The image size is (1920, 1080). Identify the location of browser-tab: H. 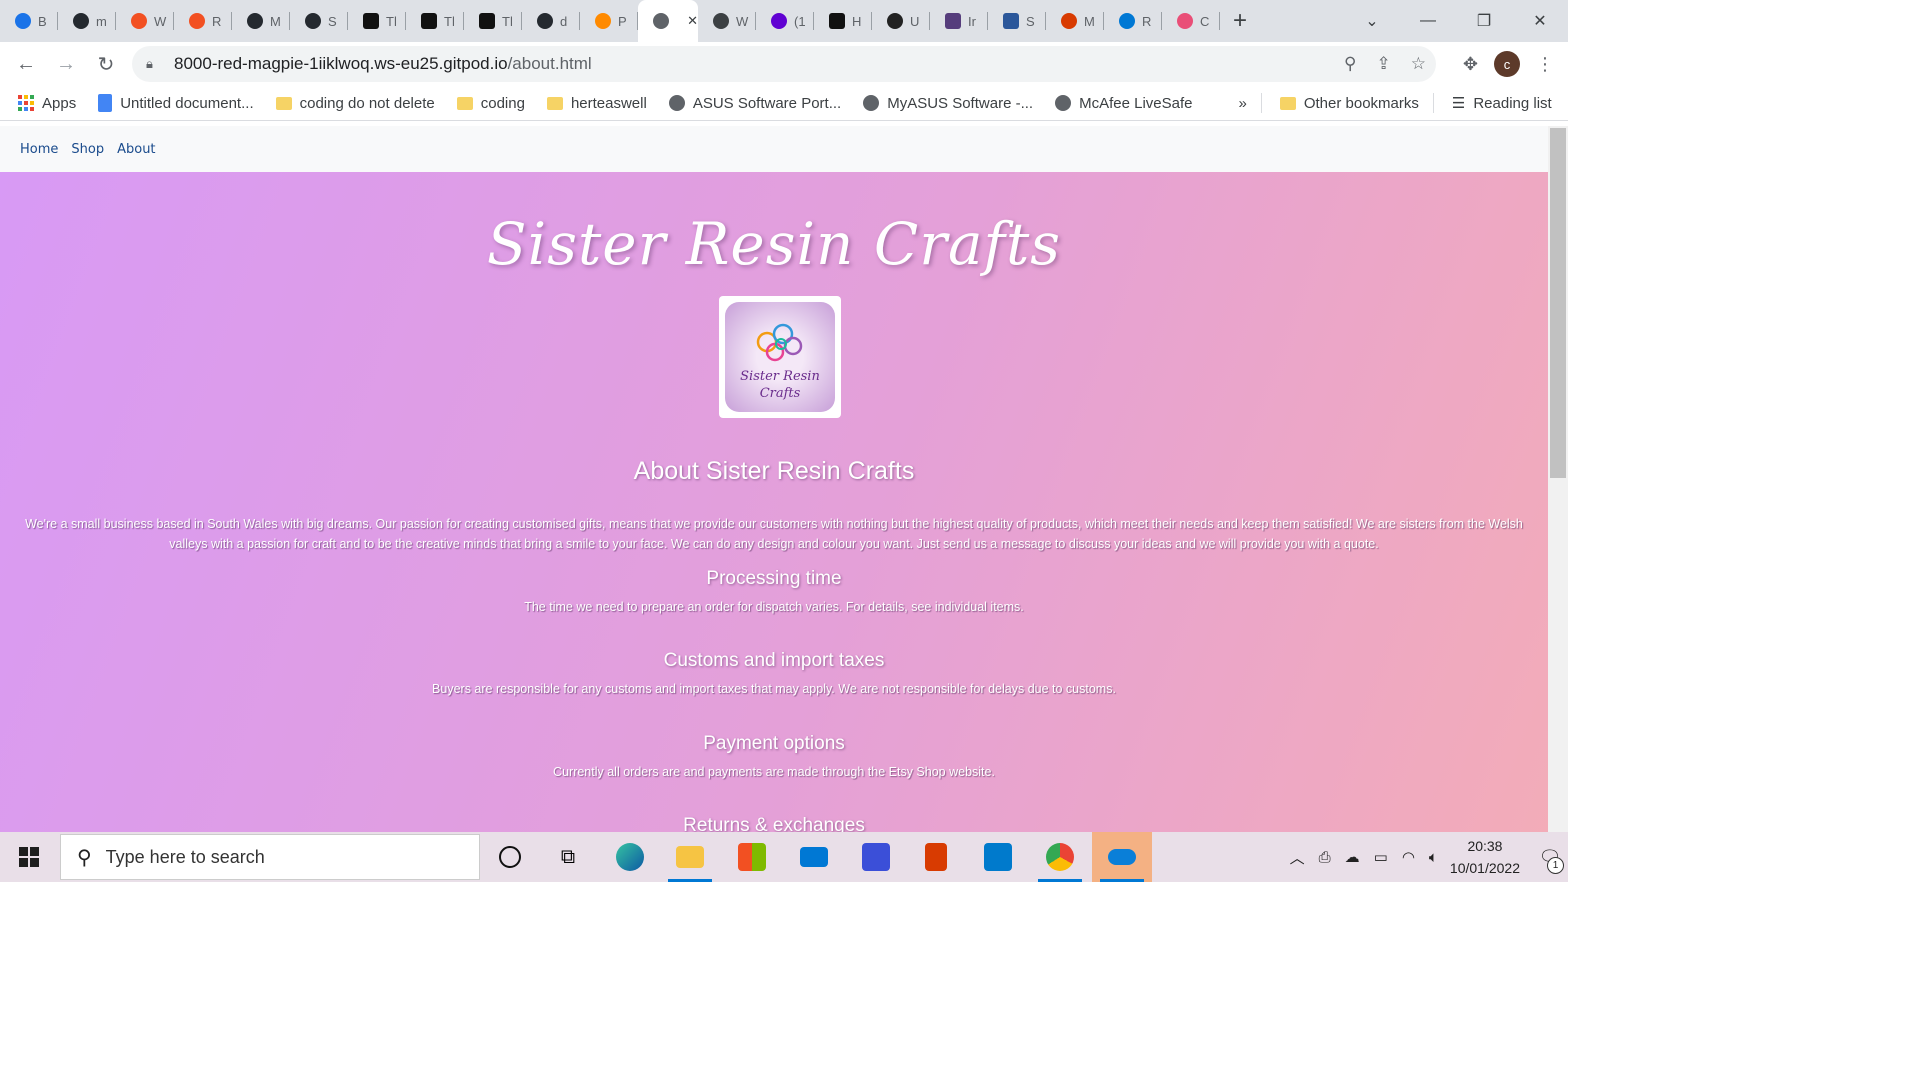
(843, 21).